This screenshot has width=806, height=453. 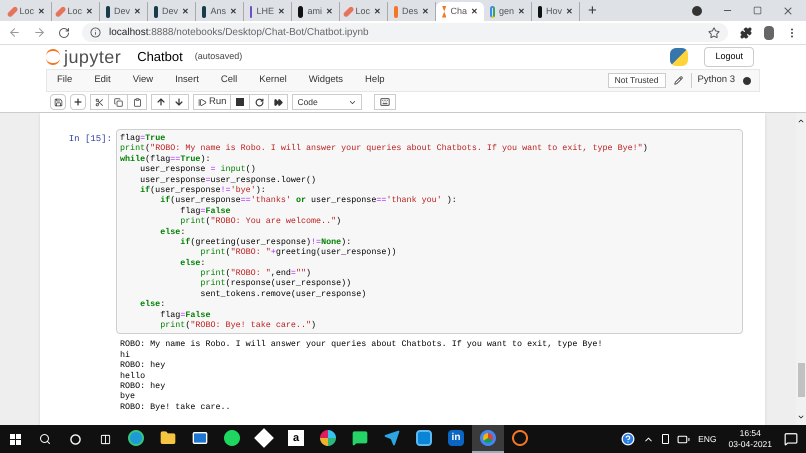 I want to click on plus-icon, so click(x=78, y=102).